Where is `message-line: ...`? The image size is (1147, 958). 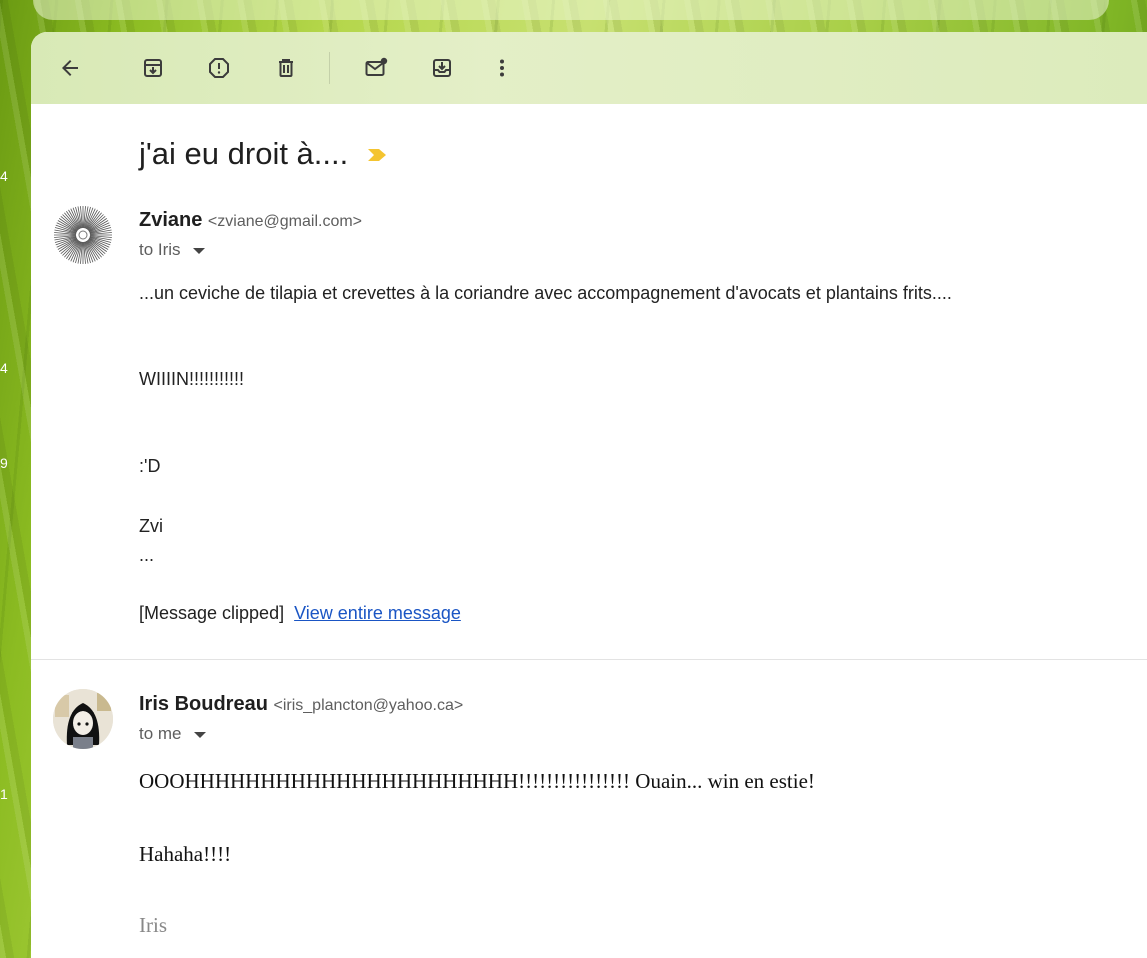 message-line: ... is located at coordinates (147, 555).